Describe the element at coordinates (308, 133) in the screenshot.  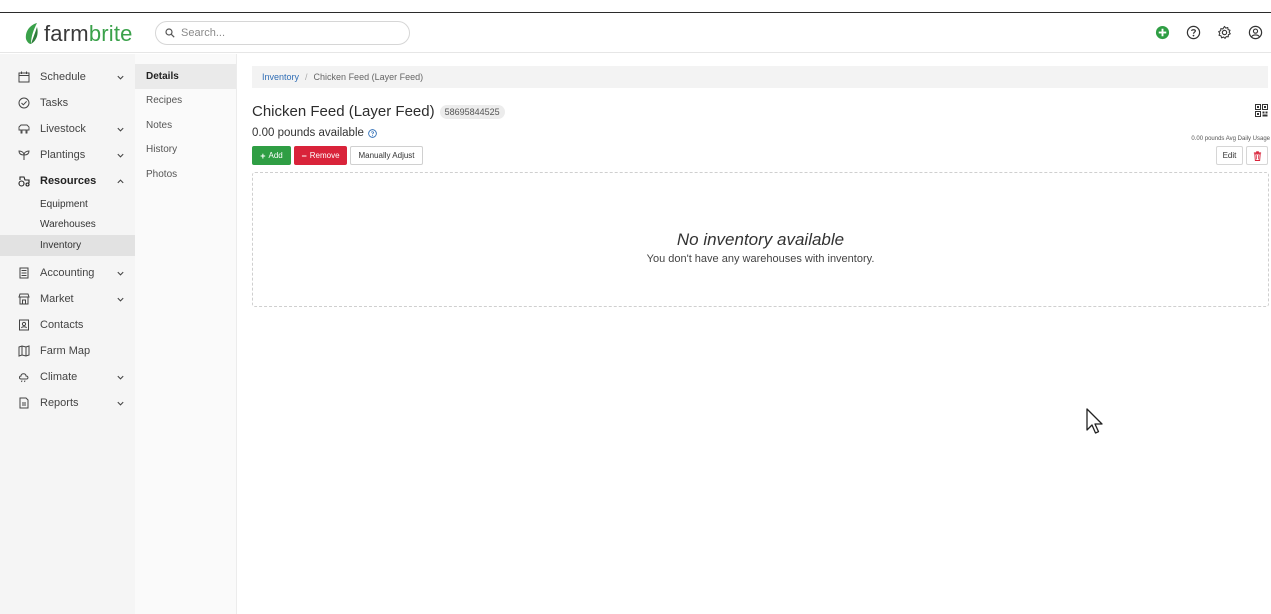
I see `available-quantity: 0.00 pounds available` at that location.